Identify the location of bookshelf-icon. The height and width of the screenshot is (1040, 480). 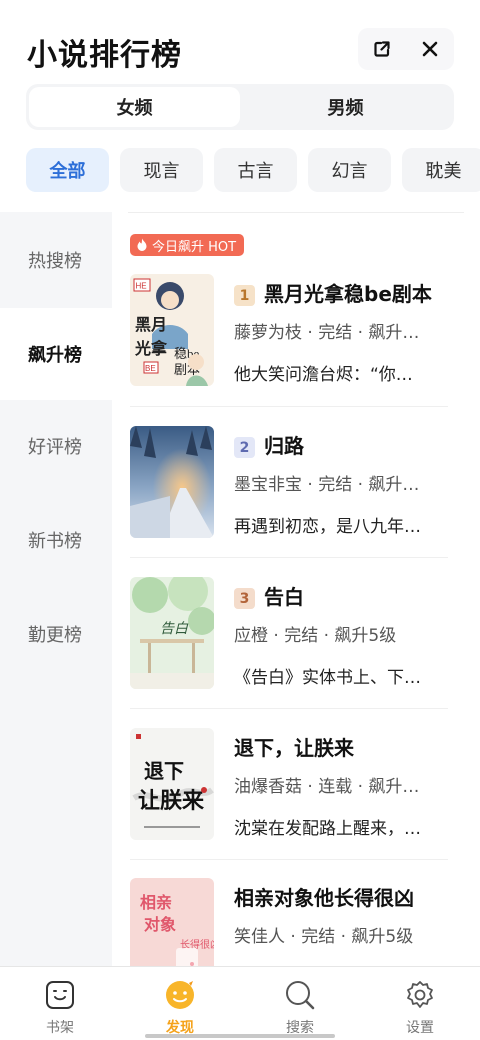
(60, 995).